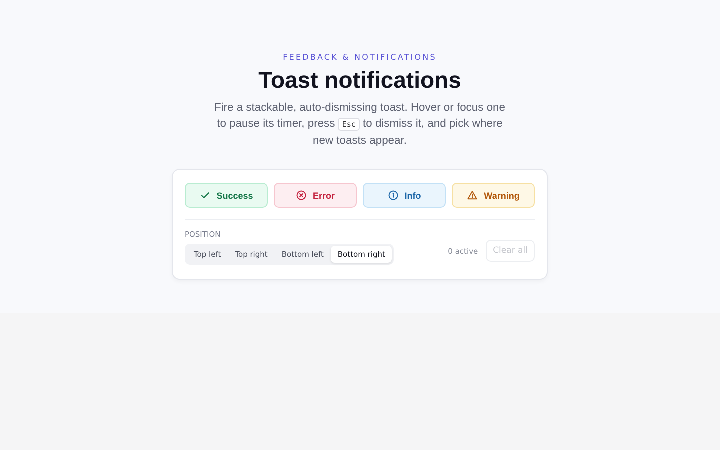  What do you see at coordinates (404, 195) in the screenshot?
I see `toast-trigger-button: Info` at bounding box center [404, 195].